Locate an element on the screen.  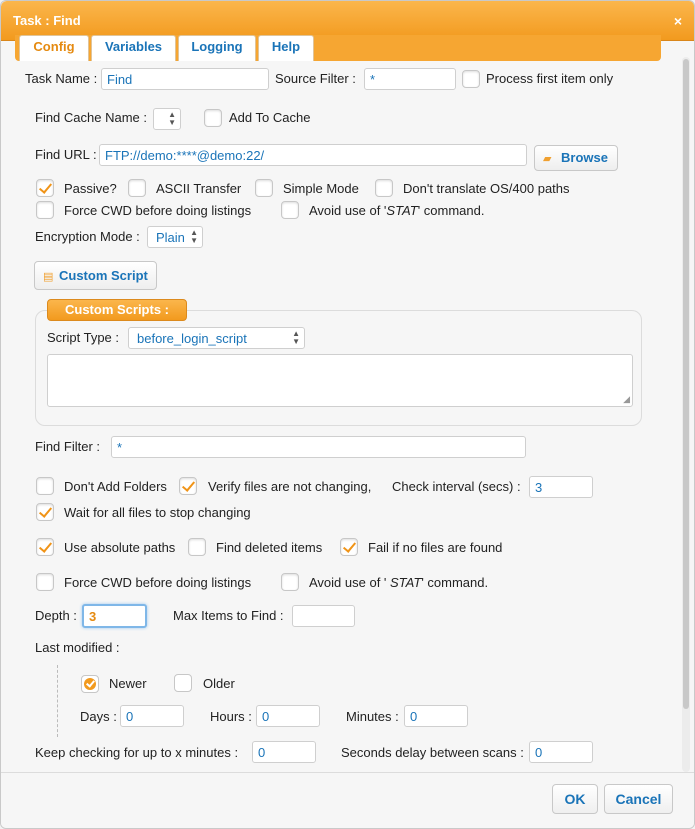
fail-no-files-label: Fail if no files are found is located at coordinates (435, 547).